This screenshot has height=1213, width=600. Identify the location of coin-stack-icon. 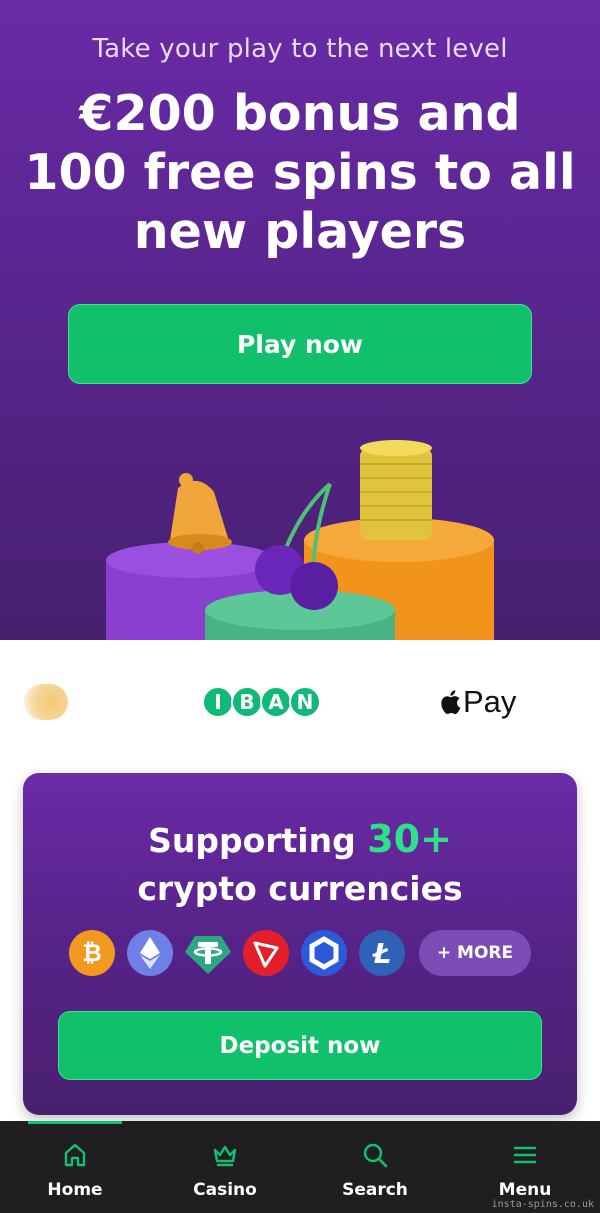
(396, 490).